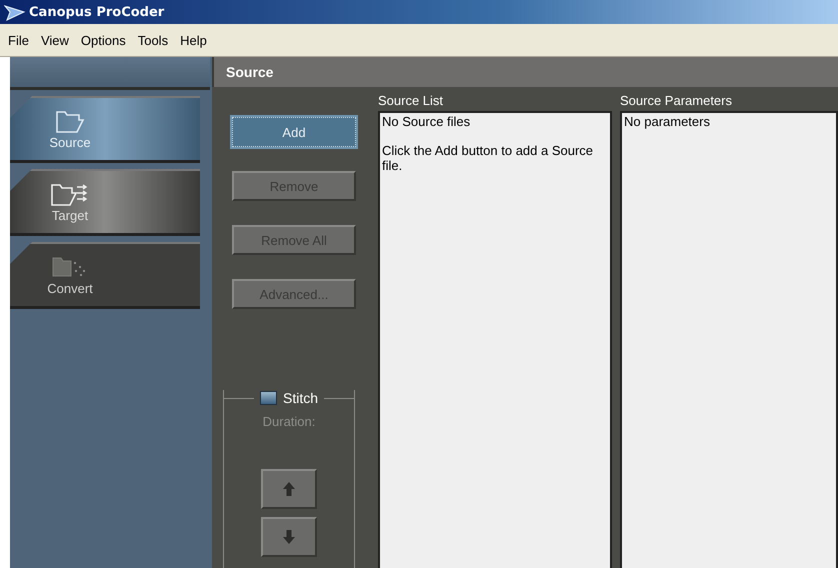 Image resolution: width=838 pixels, height=568 pixels. I want to click on app-logo-icon, so click(15, 12).